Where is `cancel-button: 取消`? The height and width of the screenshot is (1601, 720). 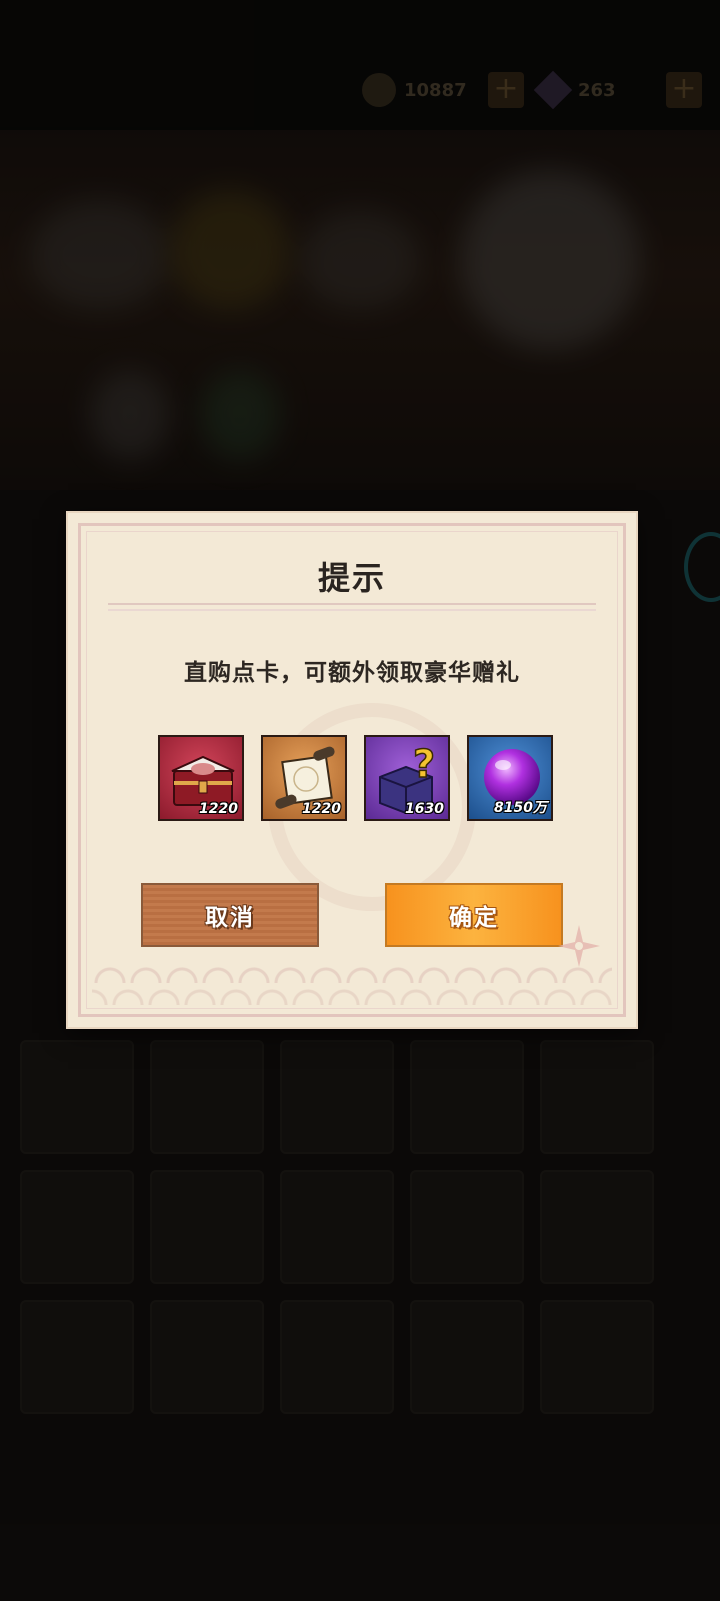
cancel-button: 取消 is located at coordinates (230, 915).